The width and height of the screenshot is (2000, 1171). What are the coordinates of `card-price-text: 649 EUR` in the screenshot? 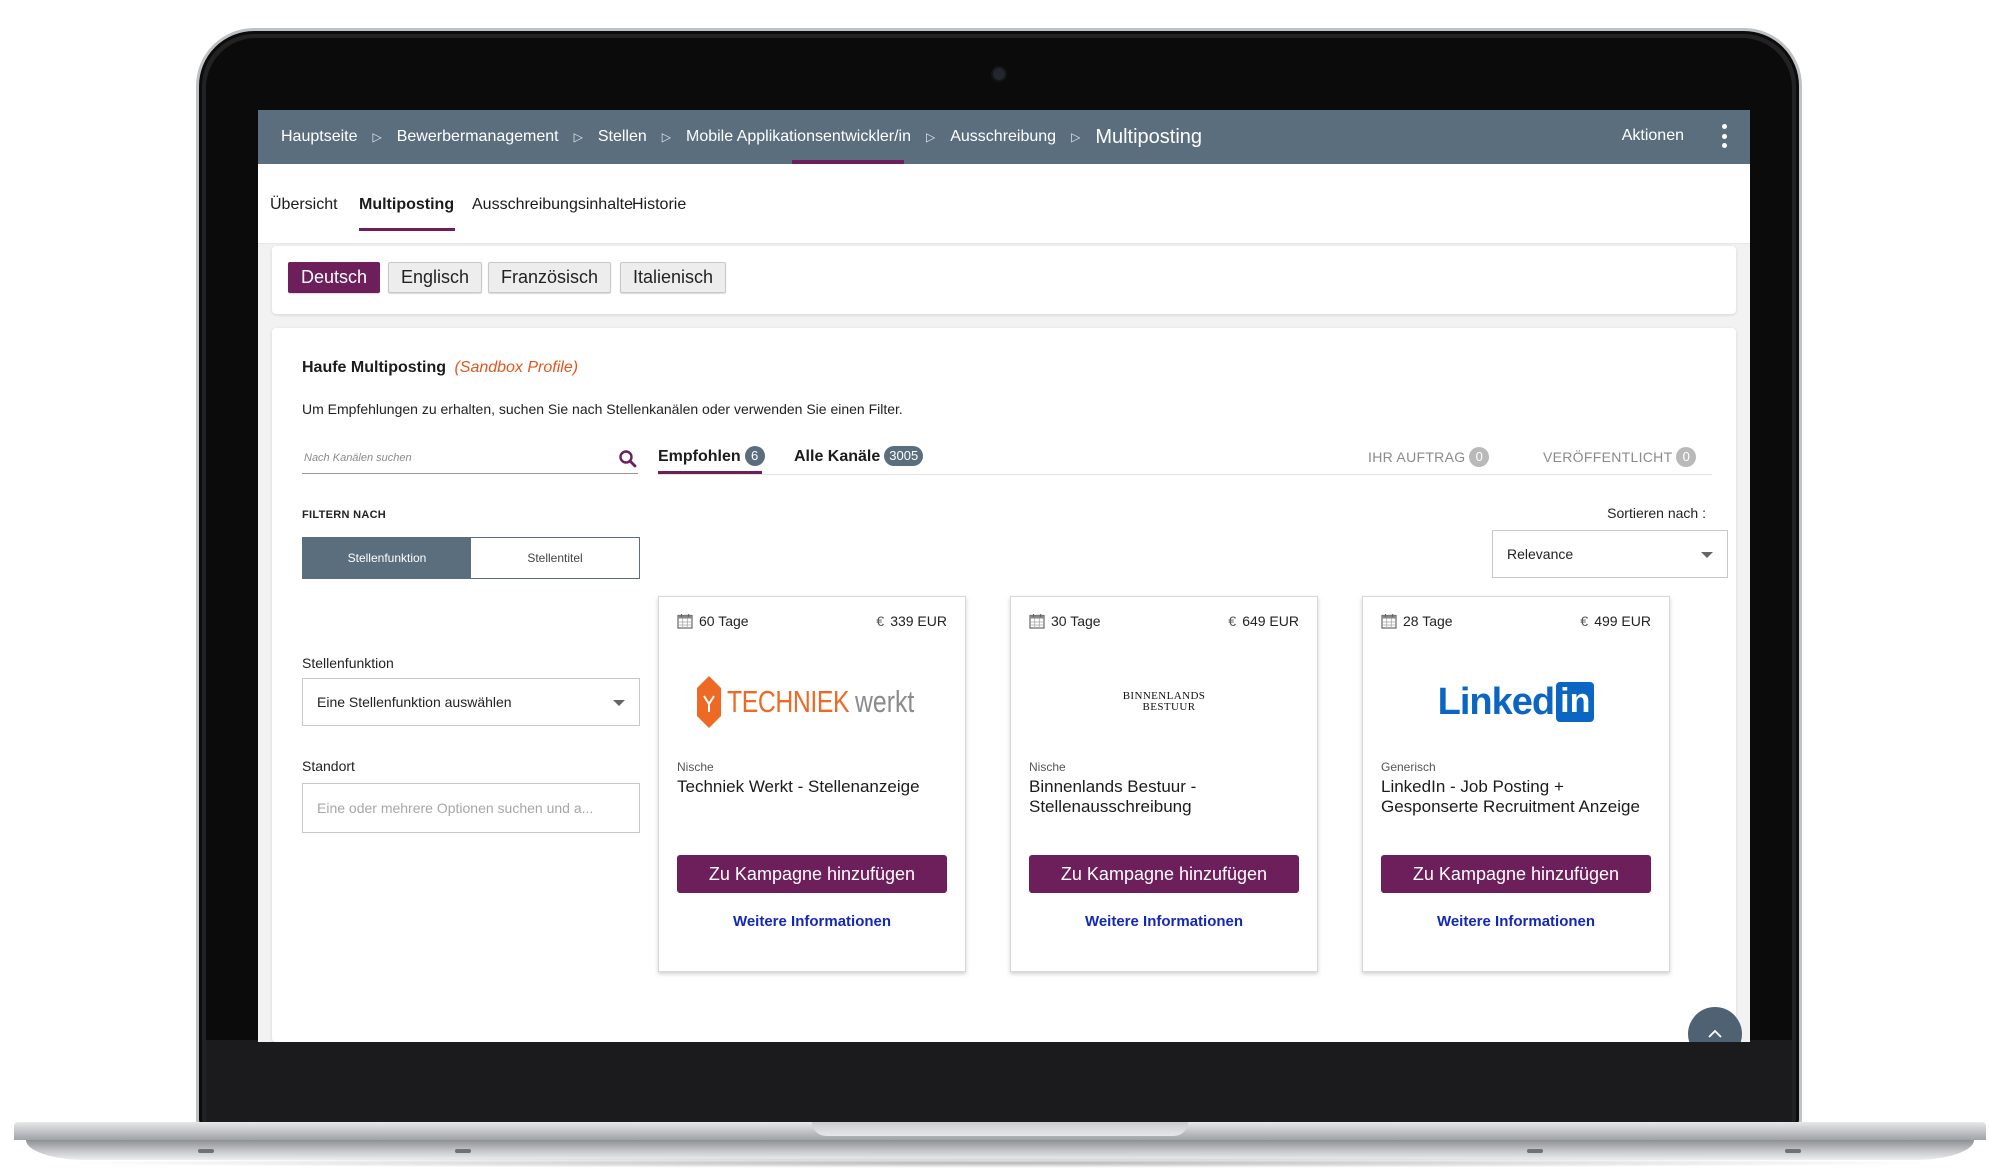 It's located at (1270, 621).